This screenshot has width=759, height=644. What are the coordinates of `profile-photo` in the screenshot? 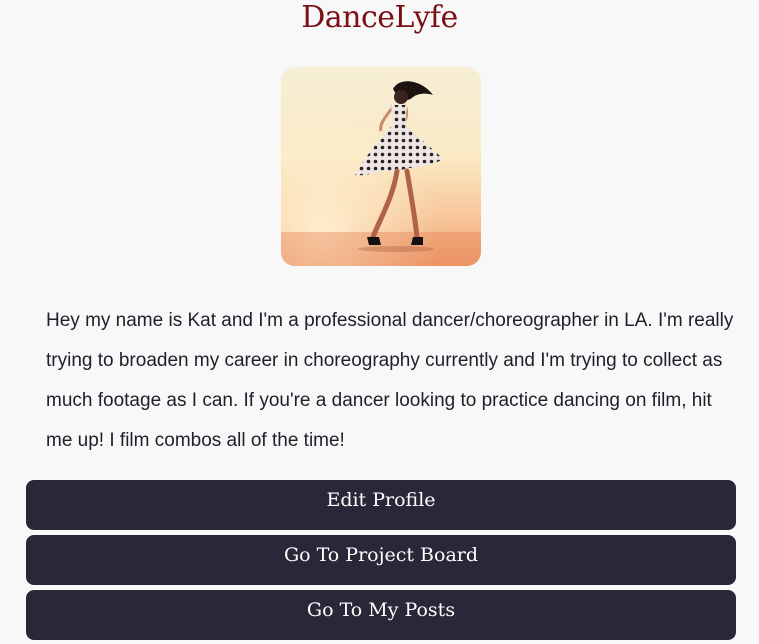 It's located at (381, 166).